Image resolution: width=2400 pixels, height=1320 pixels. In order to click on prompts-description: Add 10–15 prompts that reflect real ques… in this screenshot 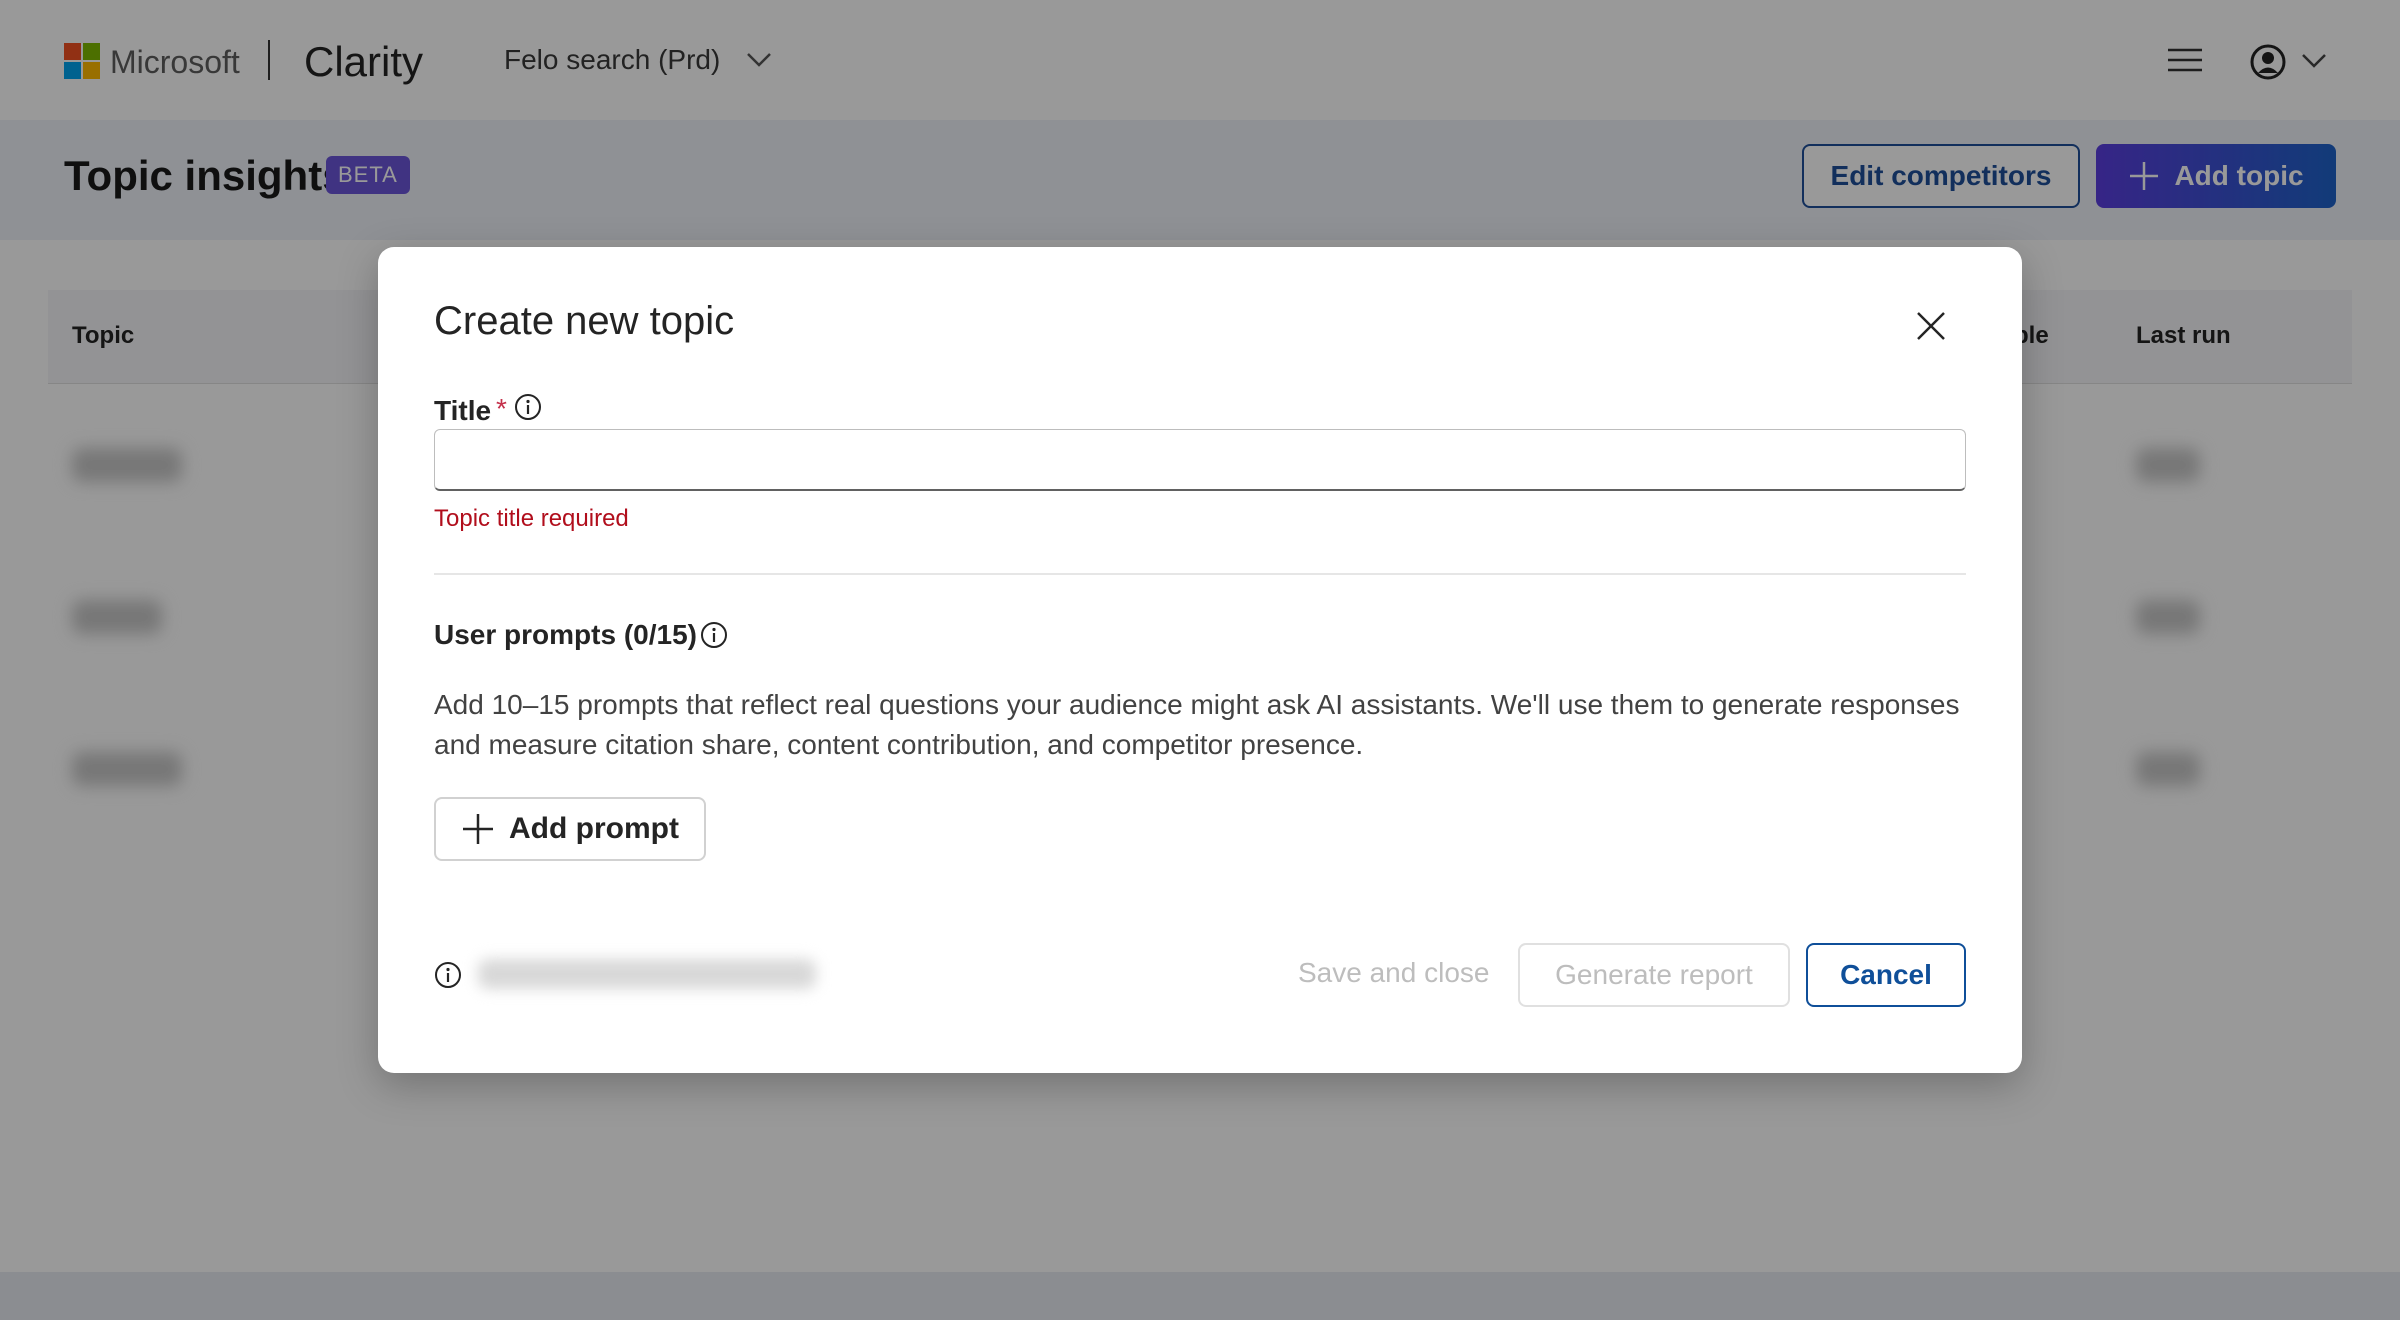, I will do `click(1197, 724)`.